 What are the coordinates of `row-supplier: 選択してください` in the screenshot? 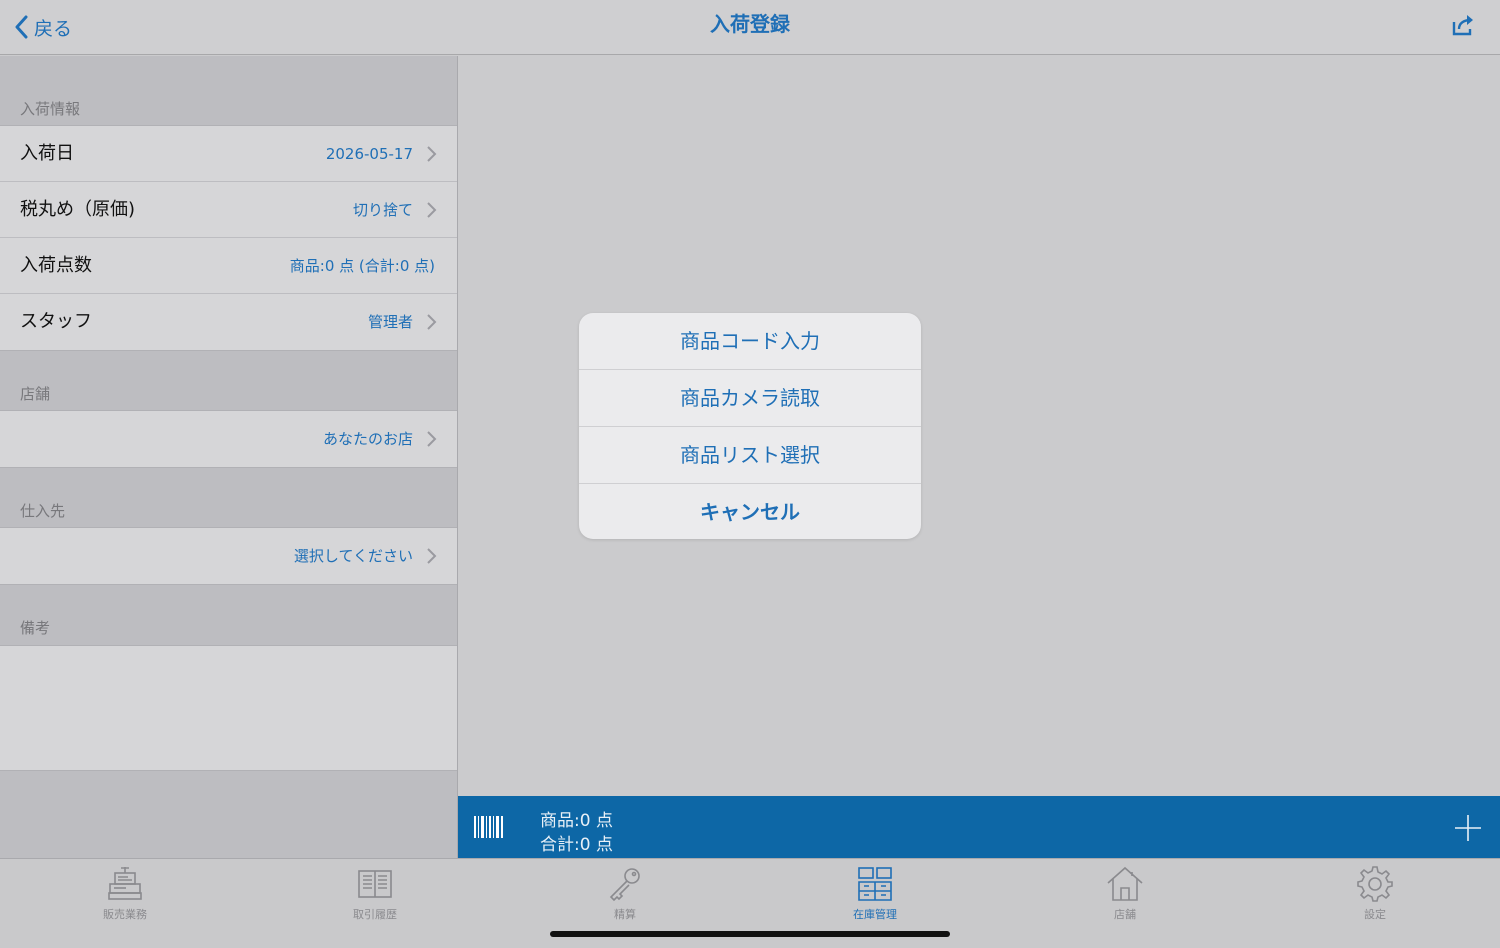 It's located at (228, 556).